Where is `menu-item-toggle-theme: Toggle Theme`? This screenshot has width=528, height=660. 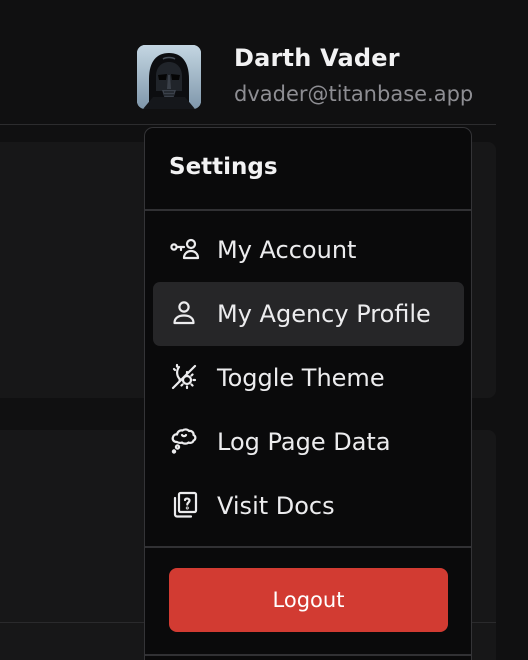 menu-item-toggle-theme: Toggle Theme is located at coordinates (308, 378).